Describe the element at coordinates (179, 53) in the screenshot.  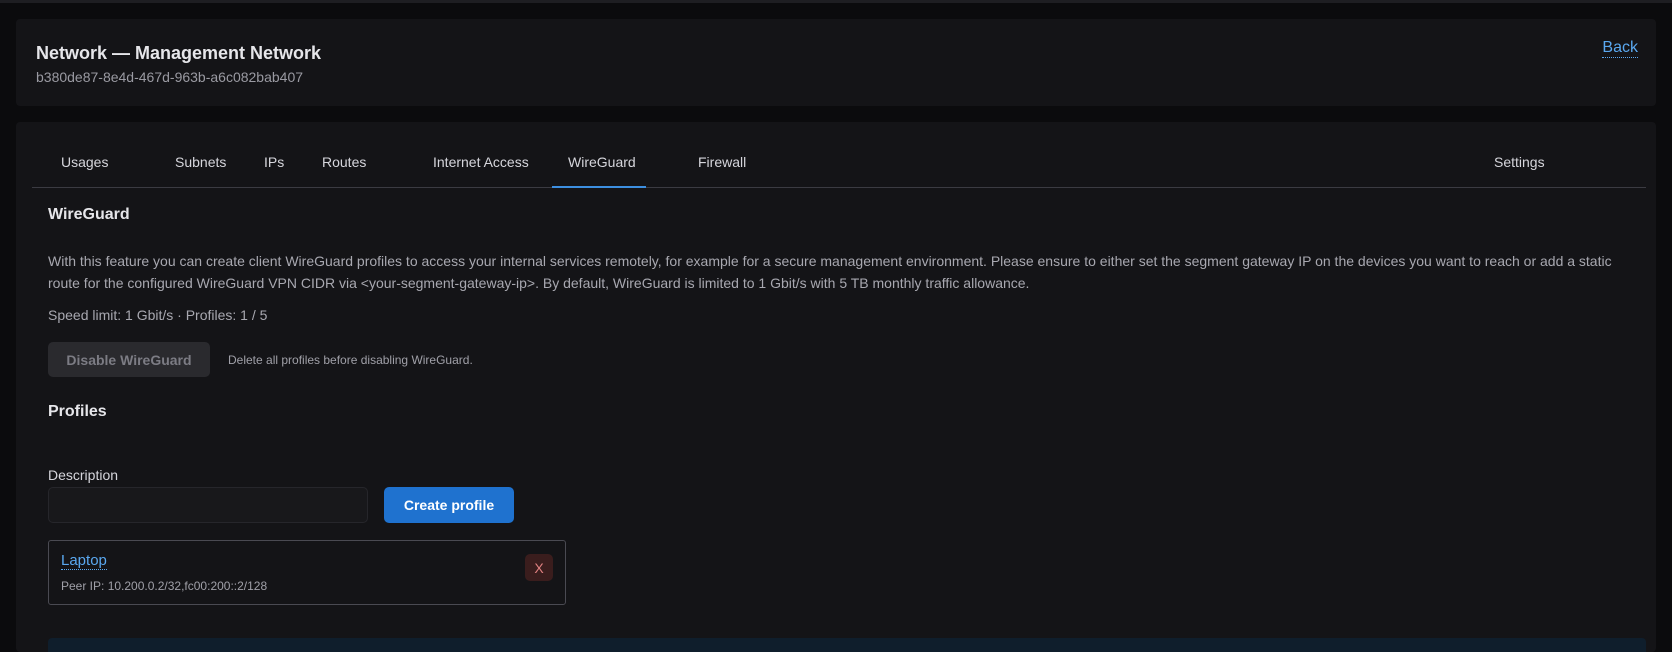
I see `page-title: Network — Management Network` at that location.